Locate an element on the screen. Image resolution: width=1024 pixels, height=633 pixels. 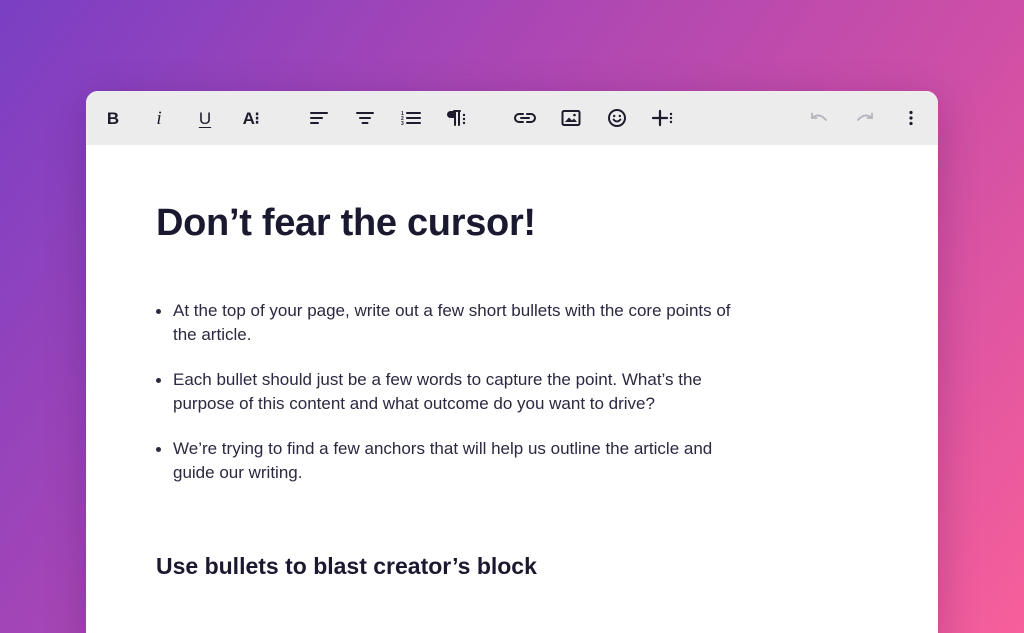
bold-icon: B is located at coordinates (113, 118).